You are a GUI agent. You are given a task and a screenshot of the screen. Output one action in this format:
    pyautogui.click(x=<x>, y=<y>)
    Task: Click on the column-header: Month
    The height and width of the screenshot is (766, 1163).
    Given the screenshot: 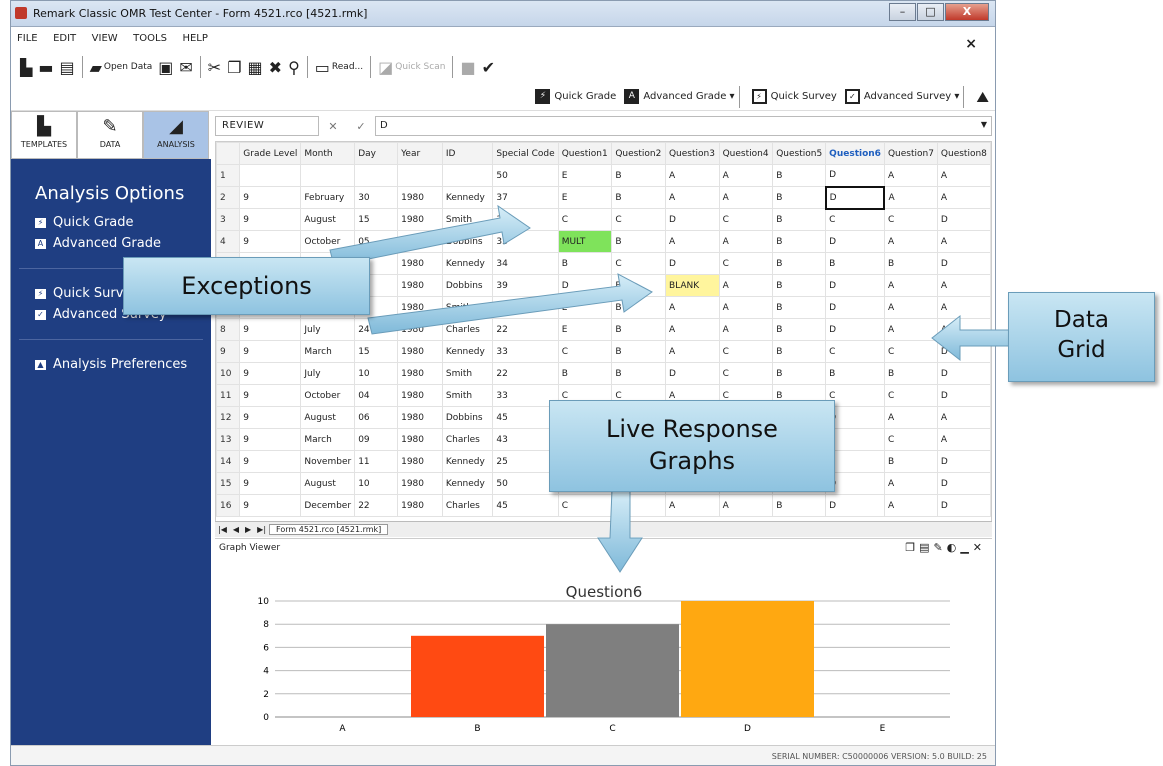 What is the action you would take?
    pyautogui.click(x=328, y=153)
    